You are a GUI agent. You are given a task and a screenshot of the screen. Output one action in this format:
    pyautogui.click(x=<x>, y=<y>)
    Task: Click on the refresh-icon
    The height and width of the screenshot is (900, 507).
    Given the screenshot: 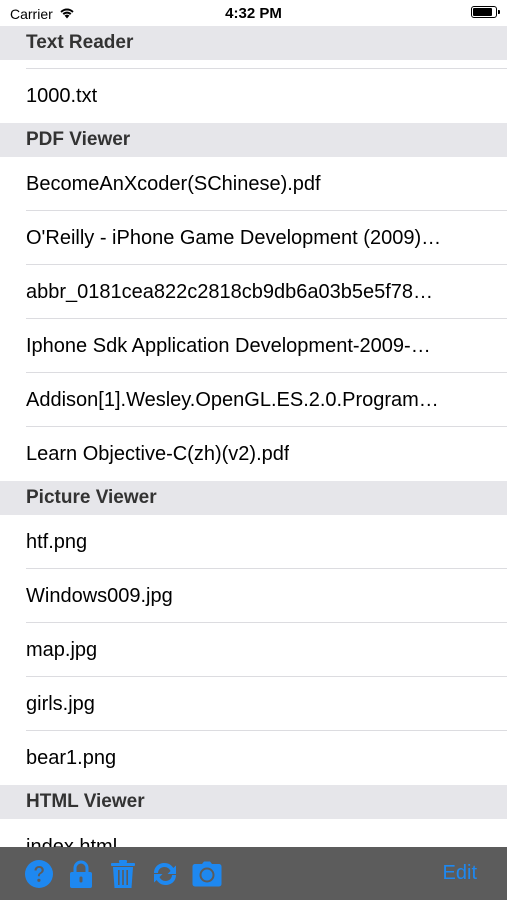 What is the action you would take?
    pyautogui.click(x=165, y=874)
    